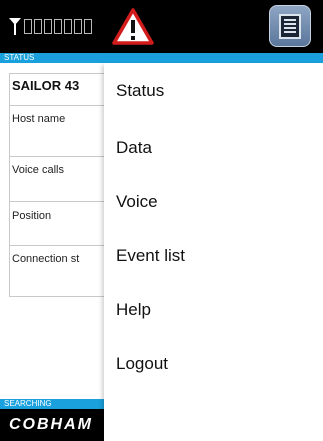 This screenshot has height=441, width=323. Describe the element at coordinates (161, 26) in the screenshot. I see `top-bar` at that location.